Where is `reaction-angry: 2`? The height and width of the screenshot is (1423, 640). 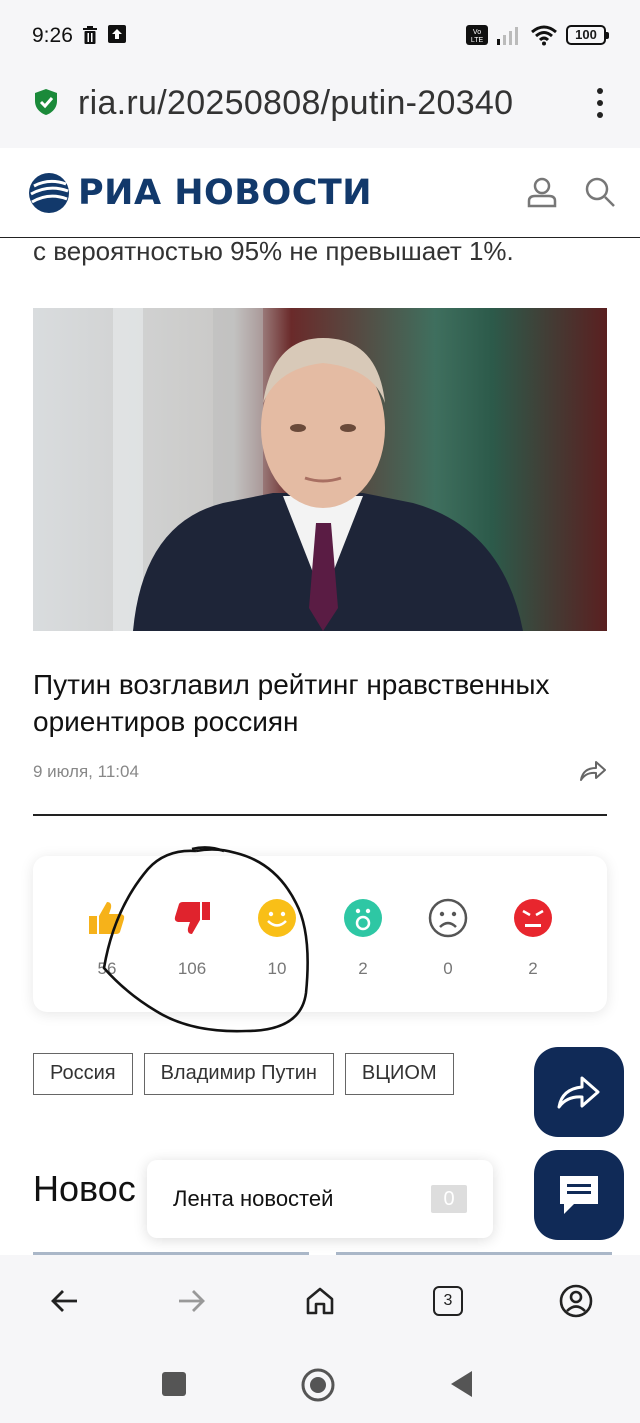 reaction-angry: 2 is located at coordinates (533, 938).